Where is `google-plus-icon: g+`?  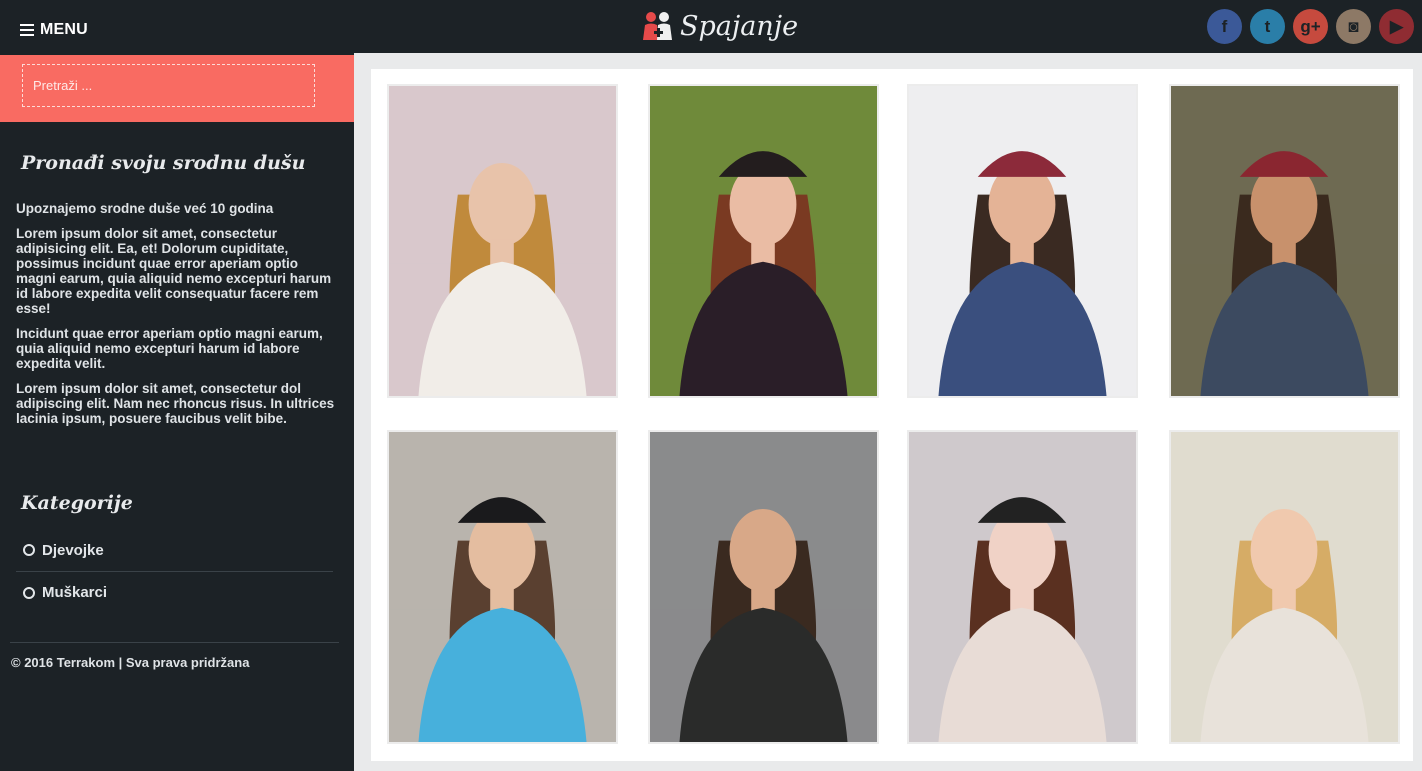 google-plus-icon: g+ is located at coordinates (1310, 26).